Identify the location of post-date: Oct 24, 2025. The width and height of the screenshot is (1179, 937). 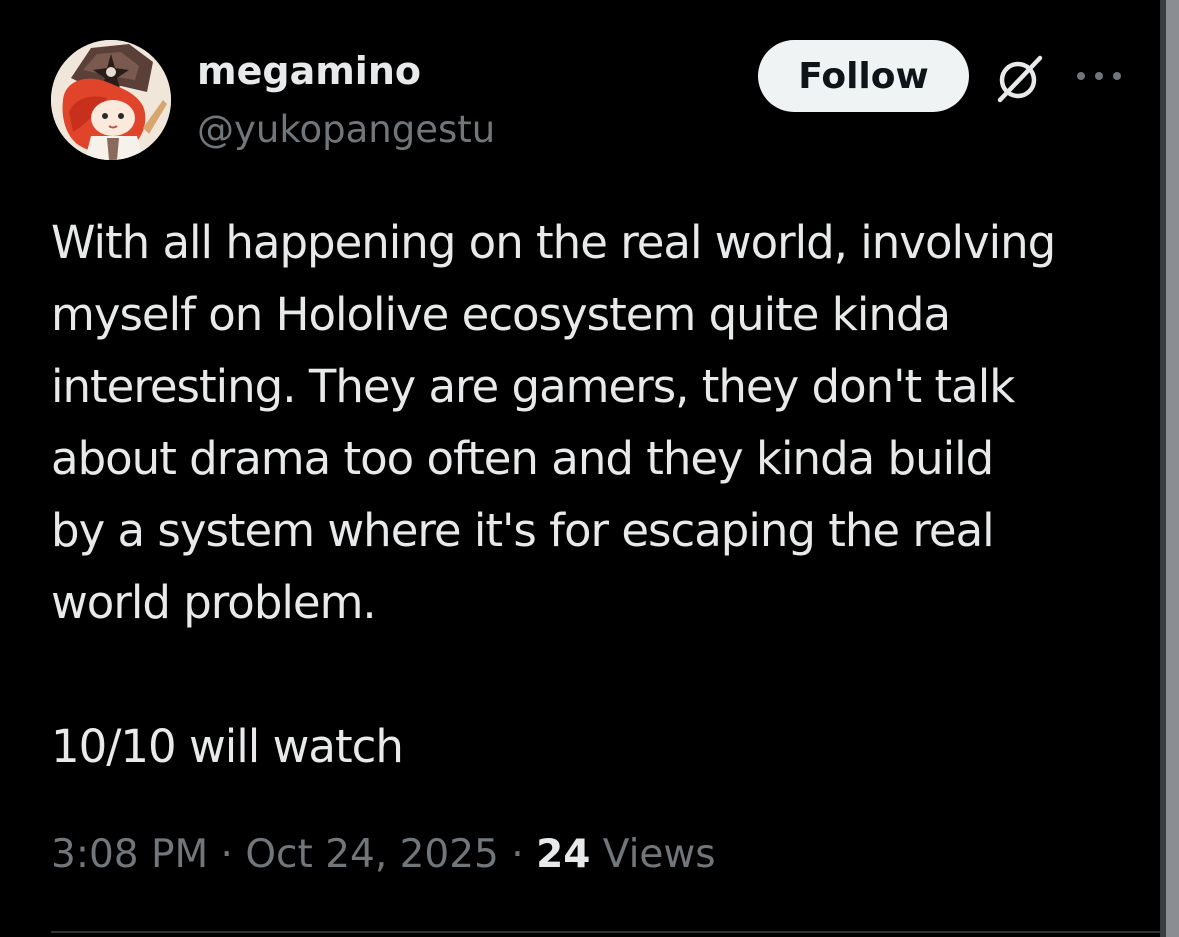
(372, 854).